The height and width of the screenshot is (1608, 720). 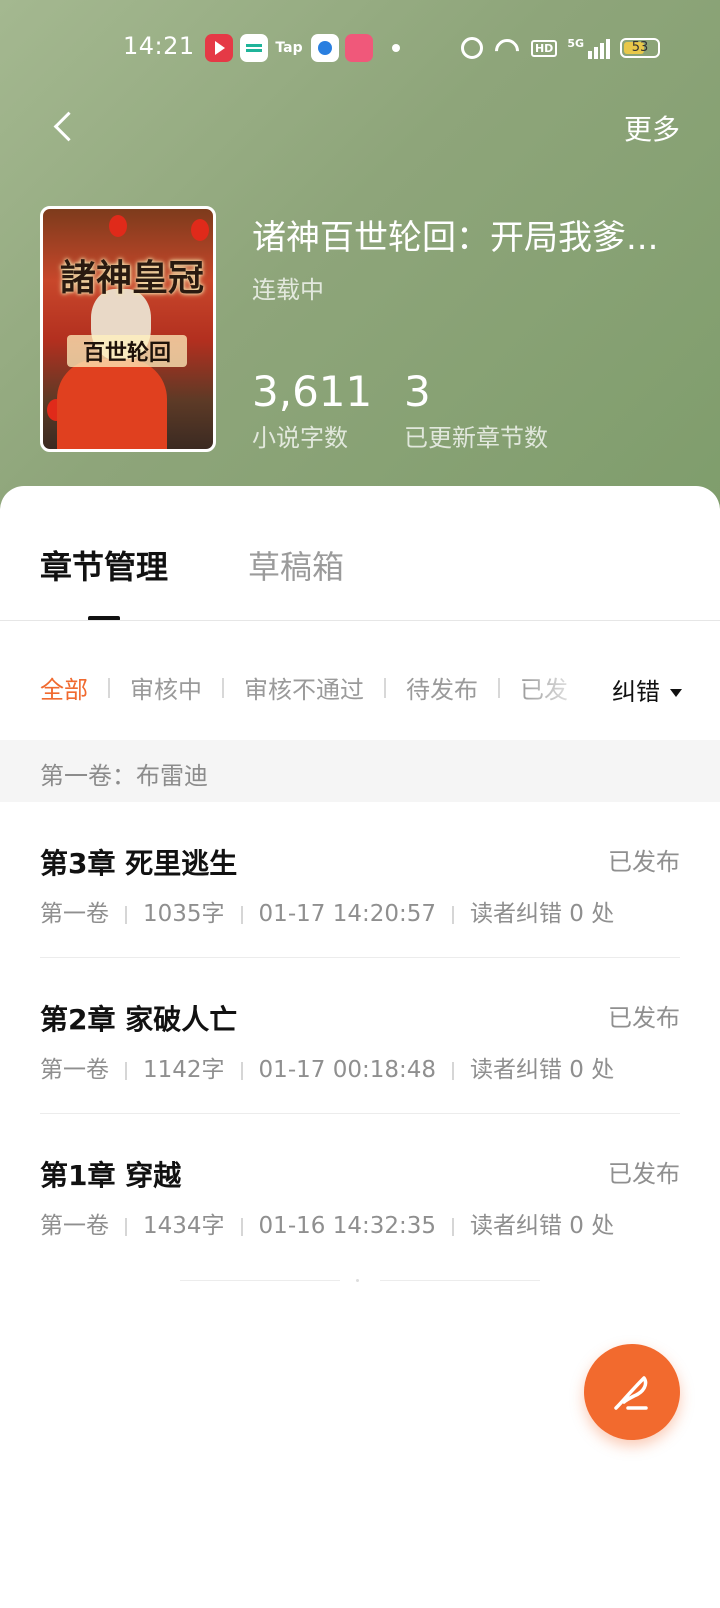 I want to click on chapter-title: 第1章 穿越, so click(x=111, y=1175).